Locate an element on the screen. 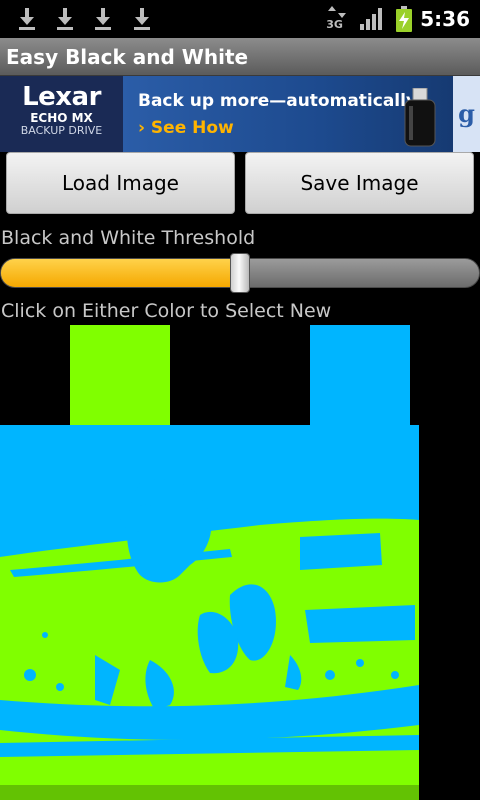  ad-product-type: BACKUP DRIVE is located at coordinates (61, 130).